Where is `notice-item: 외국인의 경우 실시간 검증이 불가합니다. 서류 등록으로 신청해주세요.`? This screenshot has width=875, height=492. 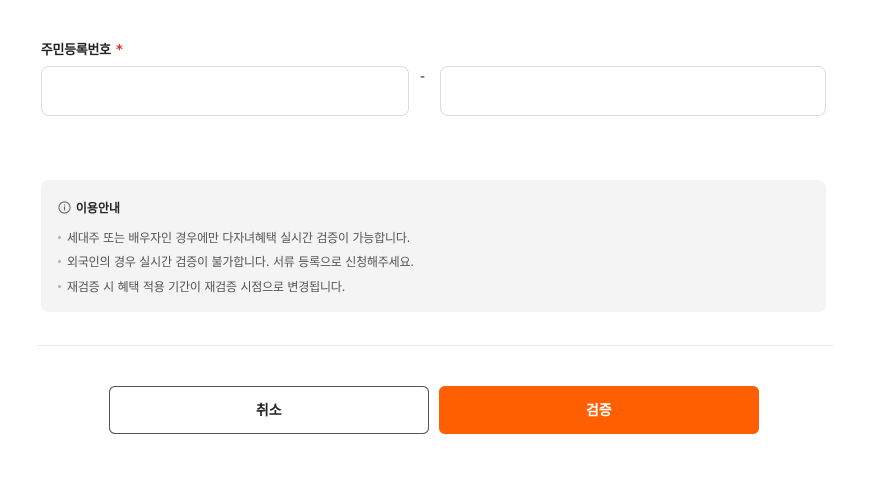
notice-item: 외국인의 경우 실시간 검증이 불가합니다. 서류 등록으로 신청해주세요. is located at coordinates (236, 262).